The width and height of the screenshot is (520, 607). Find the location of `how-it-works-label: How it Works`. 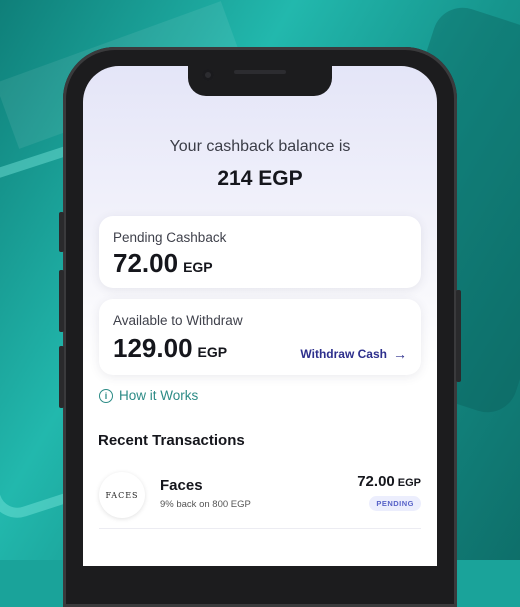

how-it-works-label: How it Works is located at coordinates (159, 395).